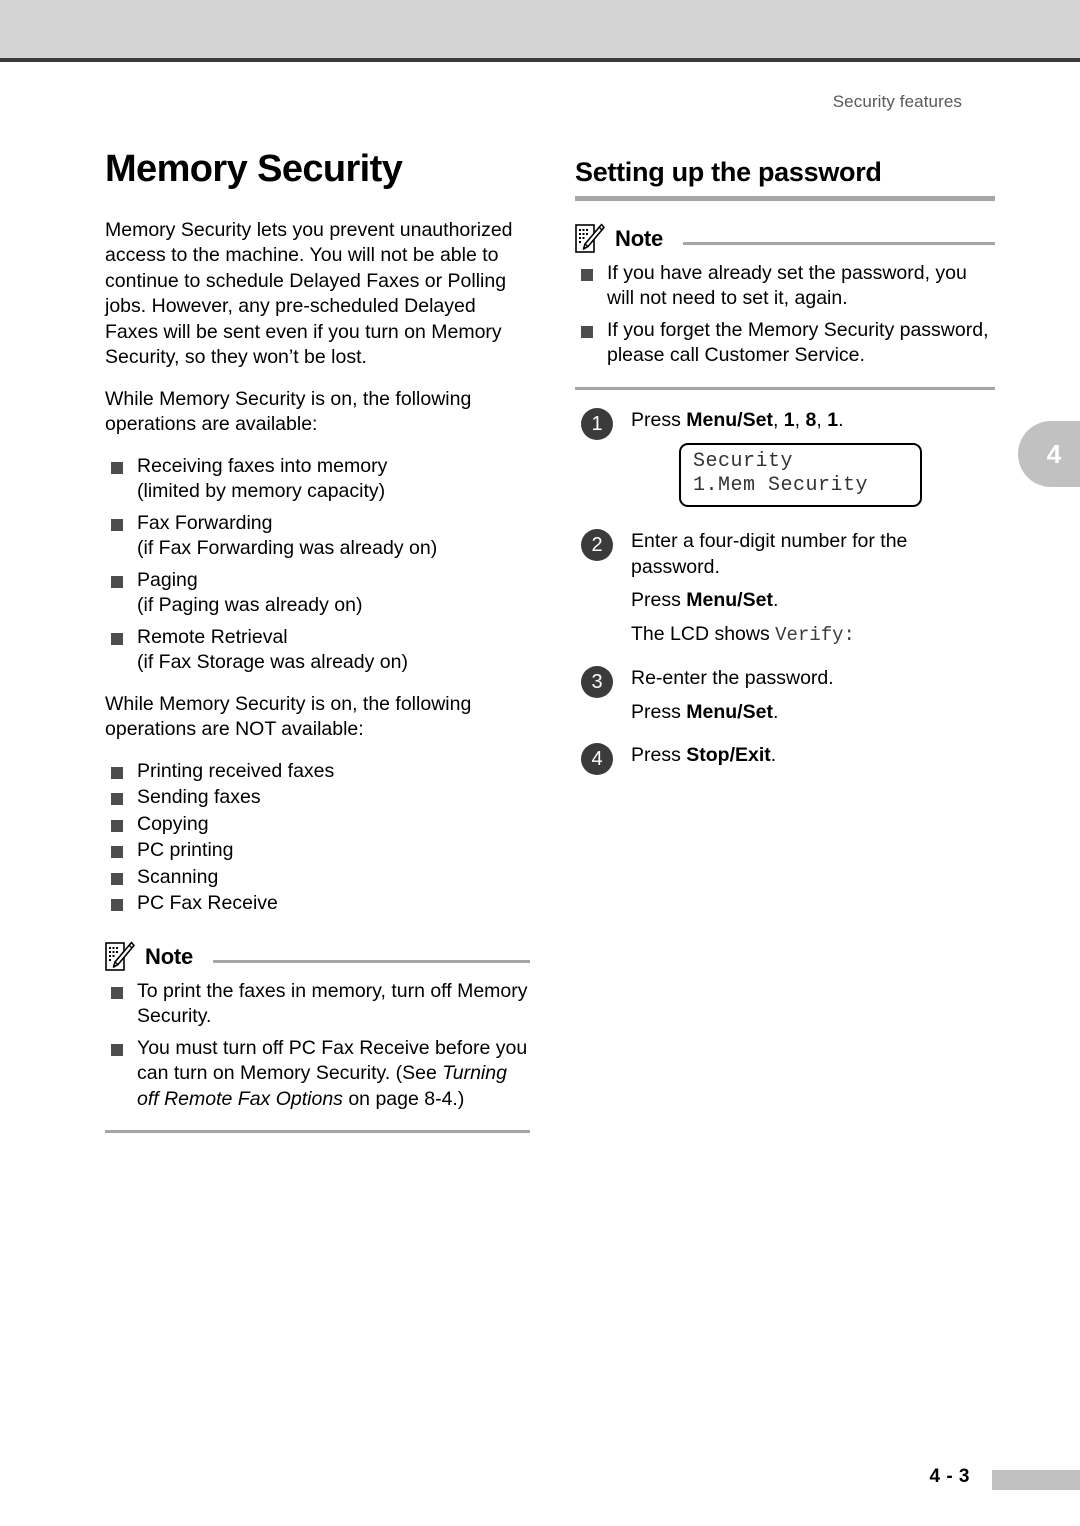 The width and height of the screenshot is (1080, 1526). I want to click on lcd-inline-text: Verify:, so click(815, 634).